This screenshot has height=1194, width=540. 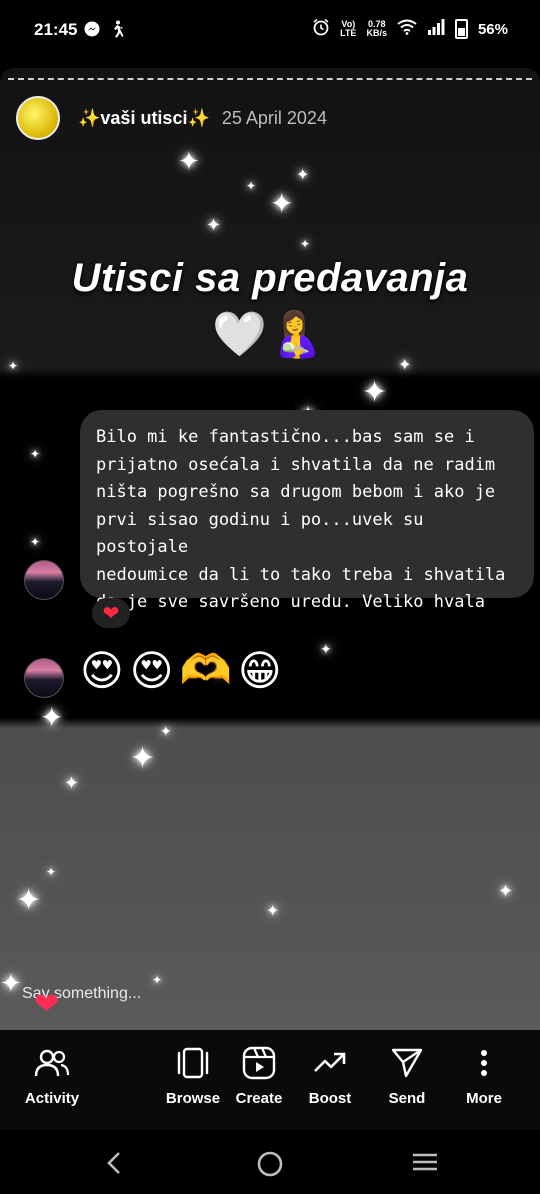 What do you see at coordinates (117, 31) in the screenshot?
I see `walking-icon` at bounding box center [117, 31].